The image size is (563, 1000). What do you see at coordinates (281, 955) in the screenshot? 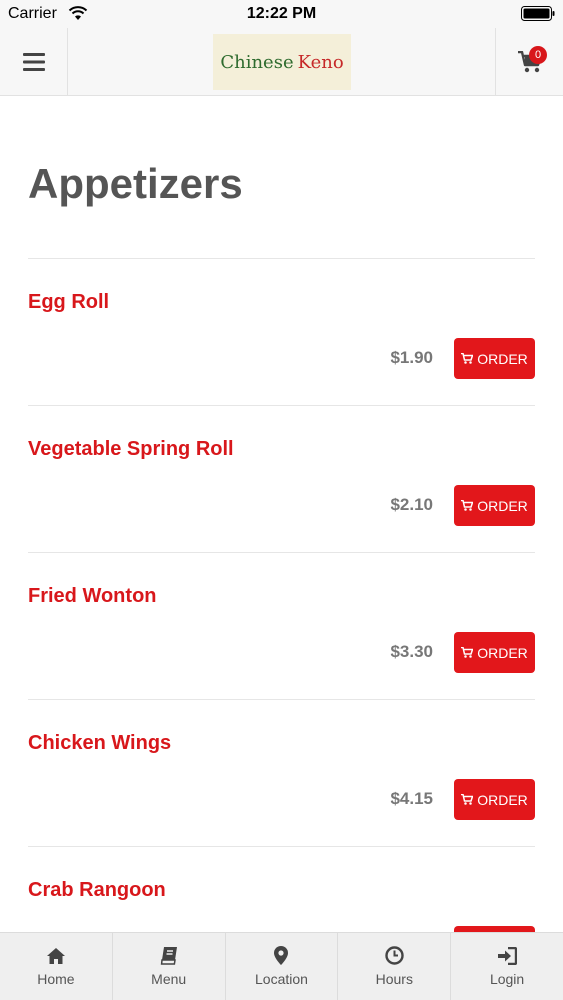
I see `map-pin-icon` at bounding box center [281, 955].